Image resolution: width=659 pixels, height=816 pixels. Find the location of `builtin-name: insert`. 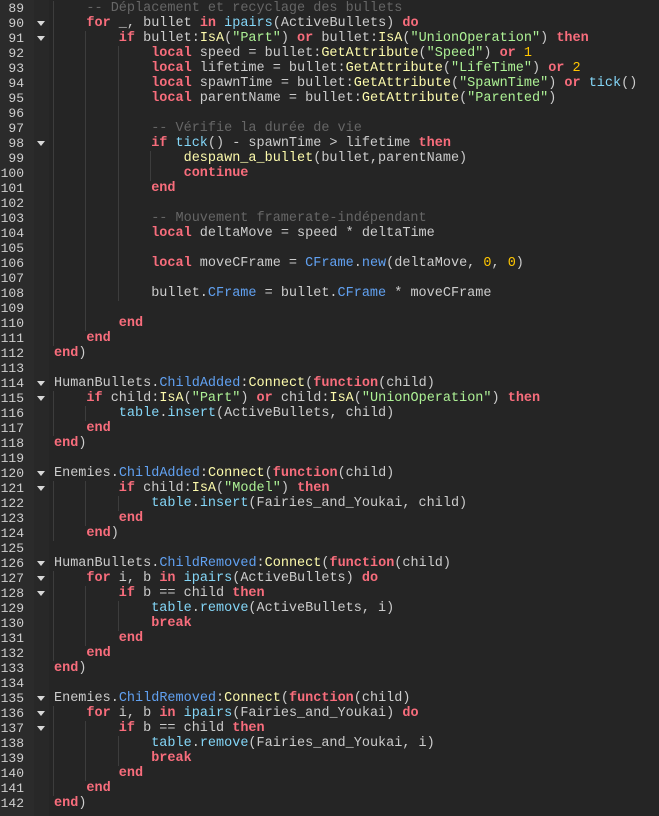

builtin-name: insert is located at coordinates (192, 413).